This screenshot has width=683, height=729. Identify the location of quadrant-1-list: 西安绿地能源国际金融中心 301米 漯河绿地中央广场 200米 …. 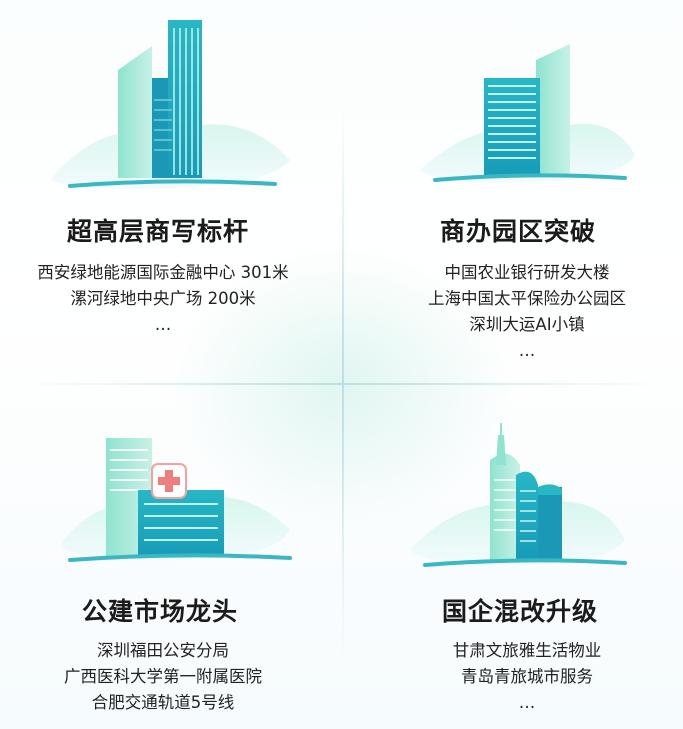
(163, 299).